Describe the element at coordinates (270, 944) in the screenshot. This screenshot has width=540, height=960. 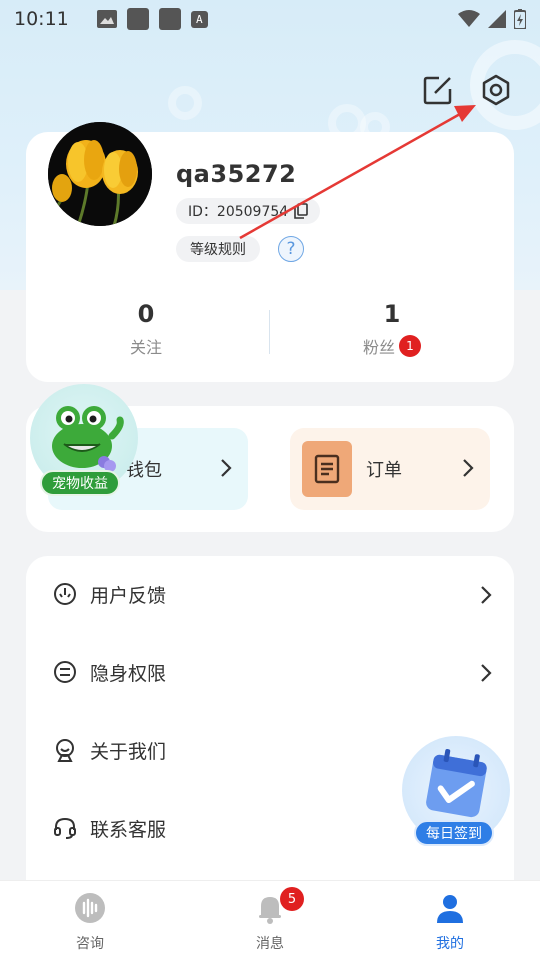
I see `tab-label: 消息` at that location.